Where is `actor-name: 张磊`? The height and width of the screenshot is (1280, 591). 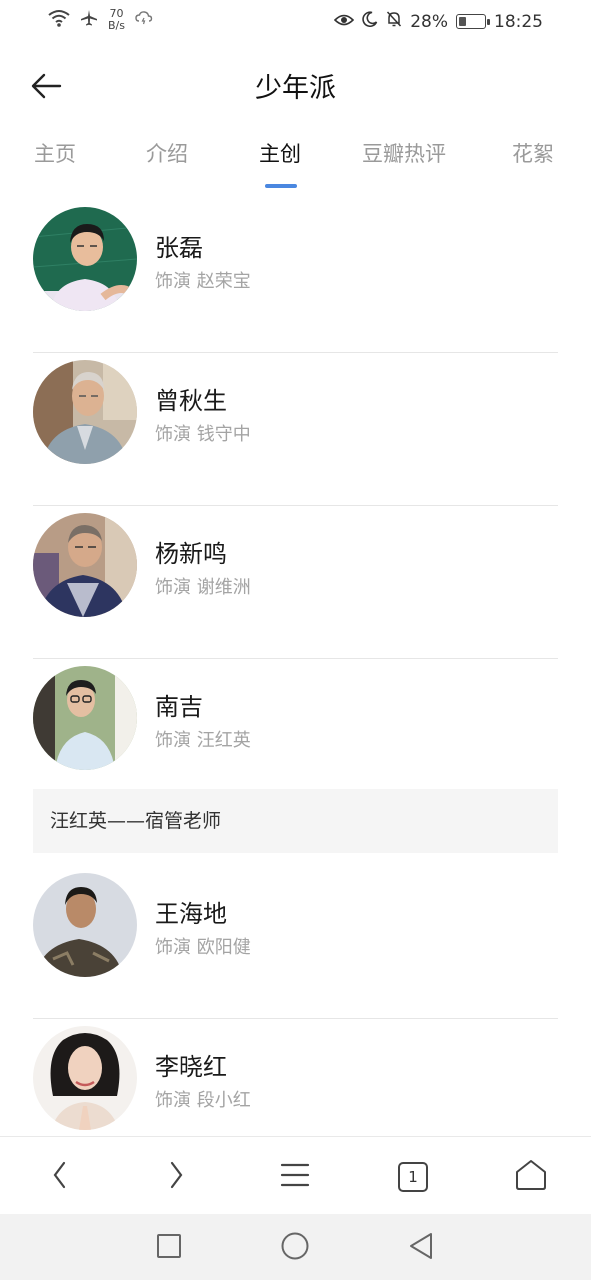 actor-name: 张磊 is located at coordinates (179, 248).